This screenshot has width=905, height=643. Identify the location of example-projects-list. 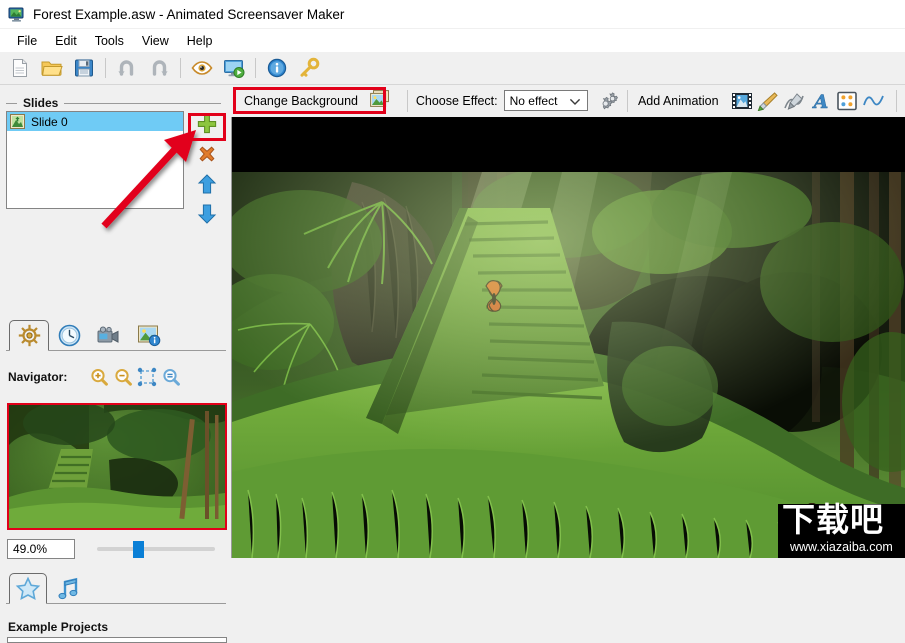
(117, 640).